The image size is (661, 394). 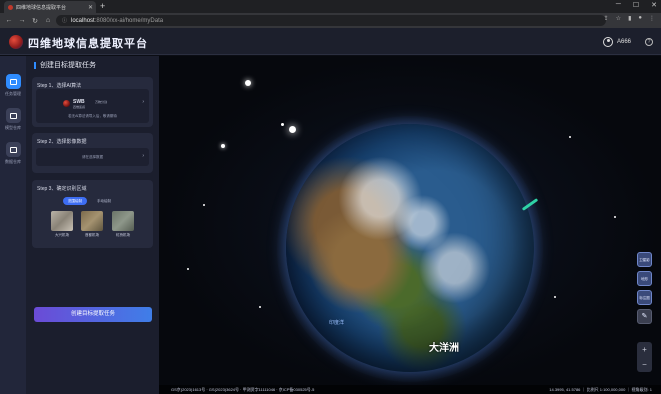 I want to click on help-icon: ?, so click(x=649, y=42).